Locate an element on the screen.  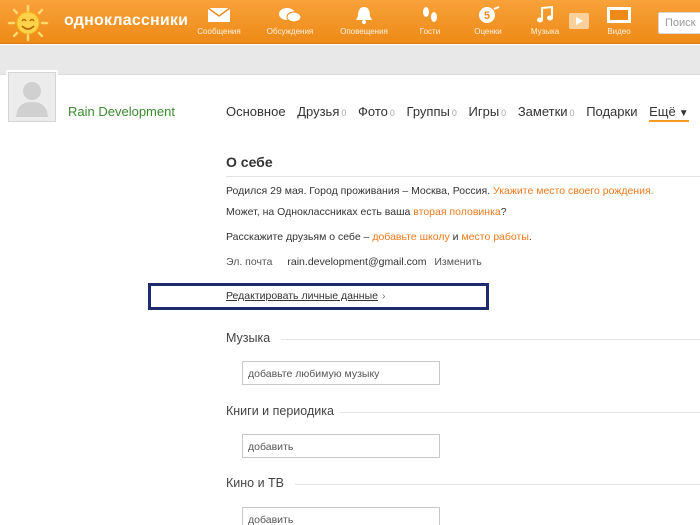
nav-notifications: Оповещения is located at coordinates (364, 21).